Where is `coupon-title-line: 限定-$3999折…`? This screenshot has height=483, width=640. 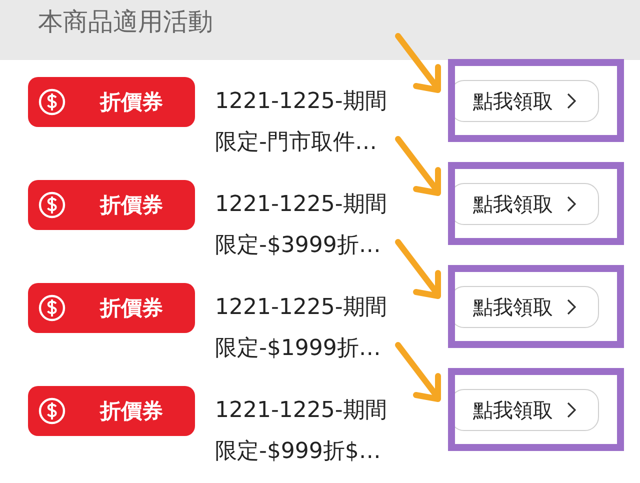
coupon-title-line: 限定-$3999折… is located at coordinates (298, 246).